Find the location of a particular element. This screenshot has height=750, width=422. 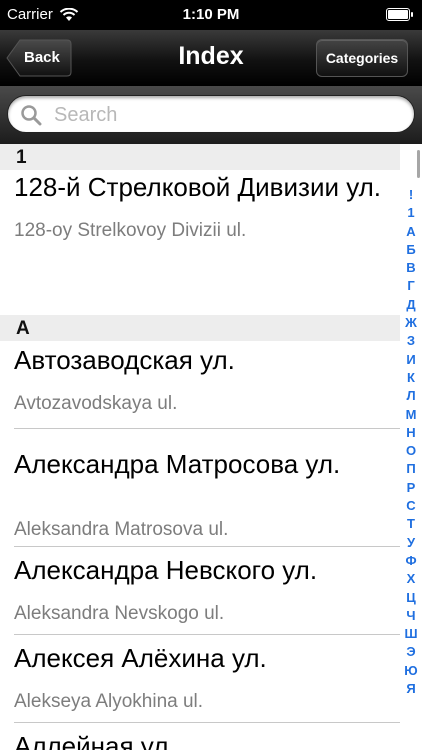

status-bar: Carrier 1:10 PM is located at coordinates (211, 15).